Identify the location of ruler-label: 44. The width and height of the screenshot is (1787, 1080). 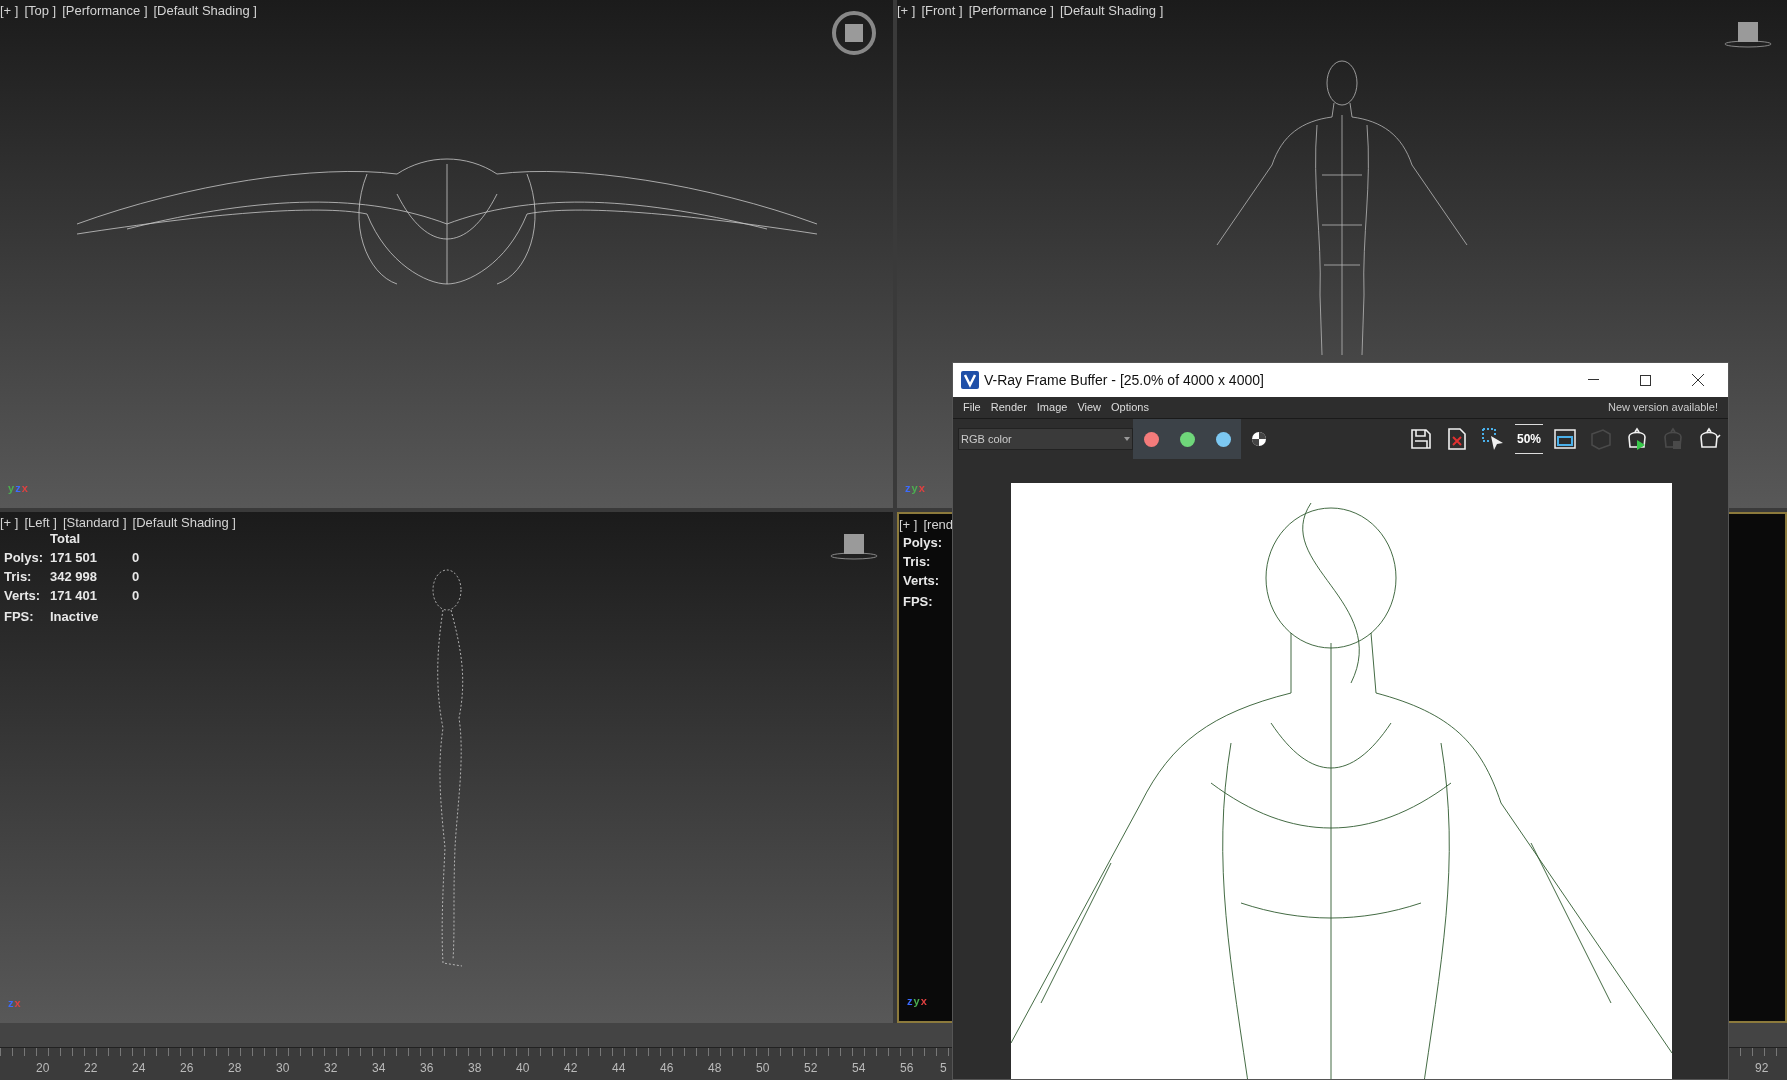
(619, 1068).